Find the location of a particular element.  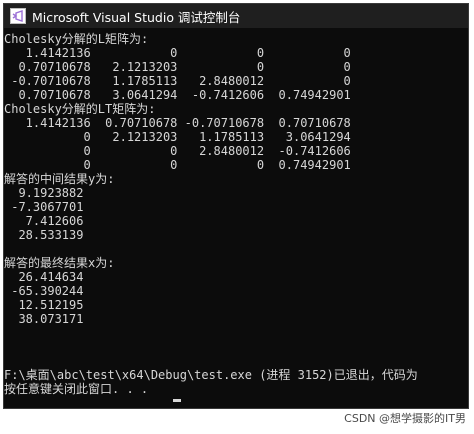

console-line: 0 2.1213203 1.1785113 3.0641294 is located at coordinates (177, 137).